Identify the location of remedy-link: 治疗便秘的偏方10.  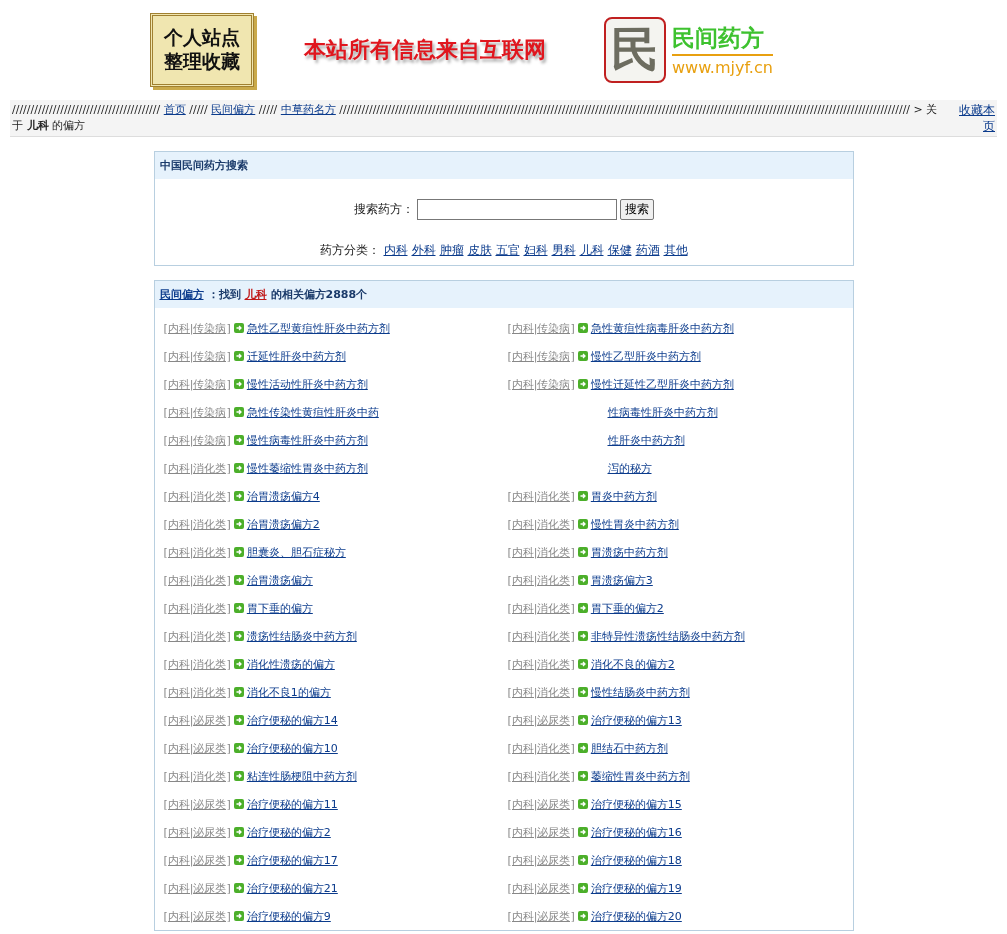
(292, 748).